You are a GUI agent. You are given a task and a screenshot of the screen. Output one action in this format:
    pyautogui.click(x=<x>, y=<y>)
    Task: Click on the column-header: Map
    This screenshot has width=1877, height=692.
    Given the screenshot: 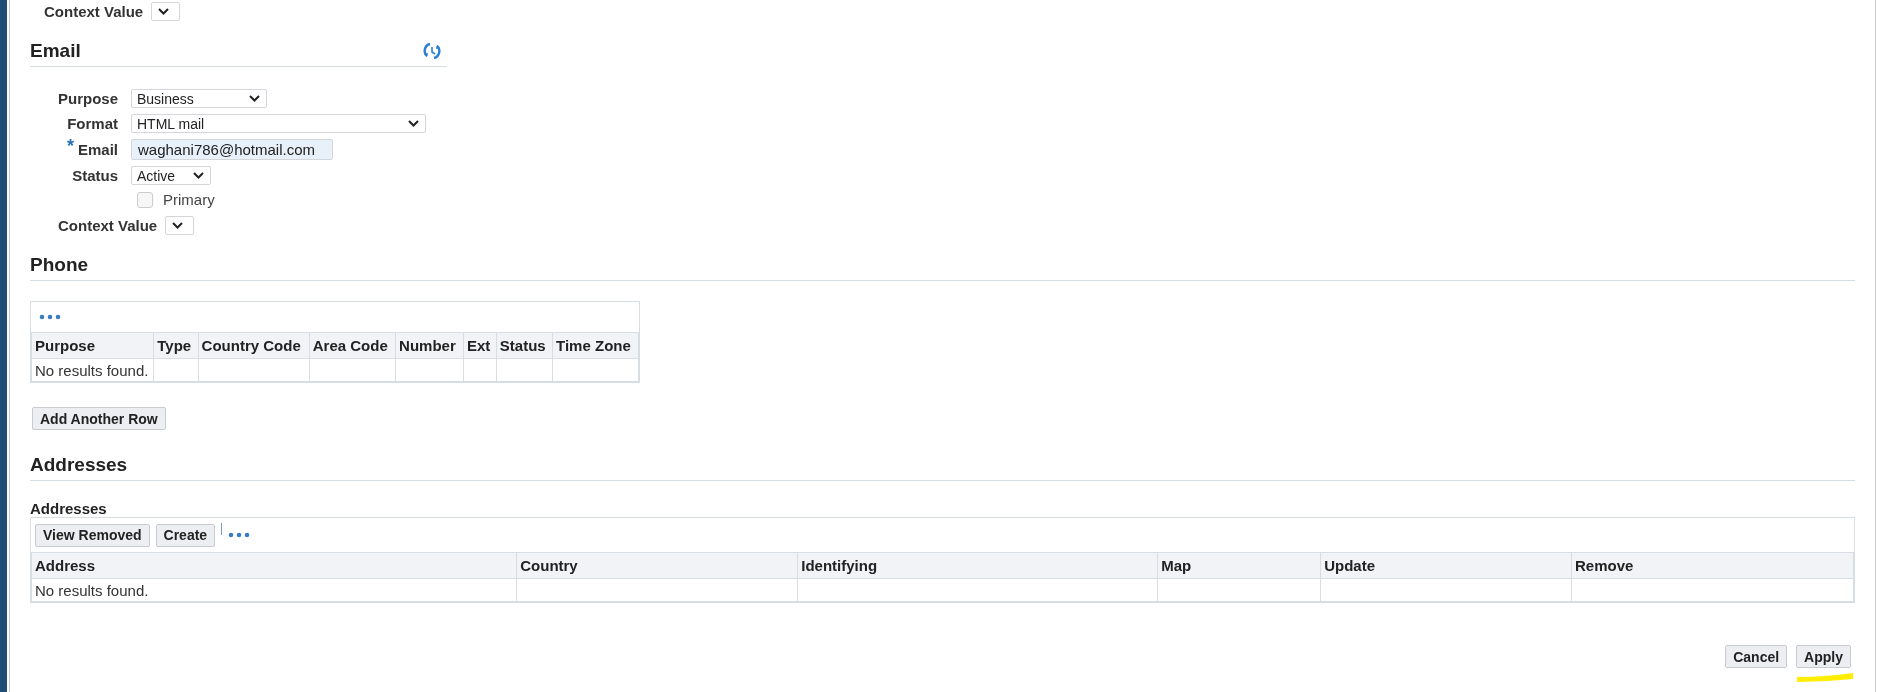 What is the action you would take?
    pyautogui.click(x=1239, y=565)
    